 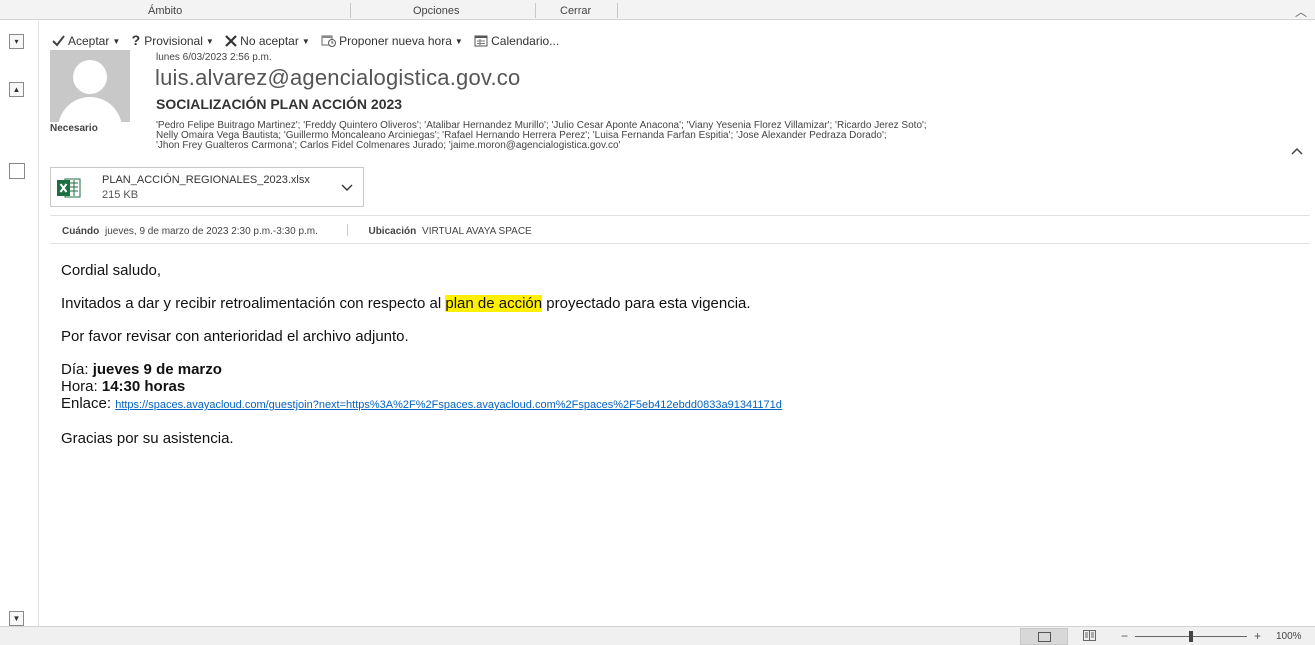 What do you see at coordinates (17, 171) in the screenshot?
I see `gutter-checkbox` at bounding box center [17, 171].